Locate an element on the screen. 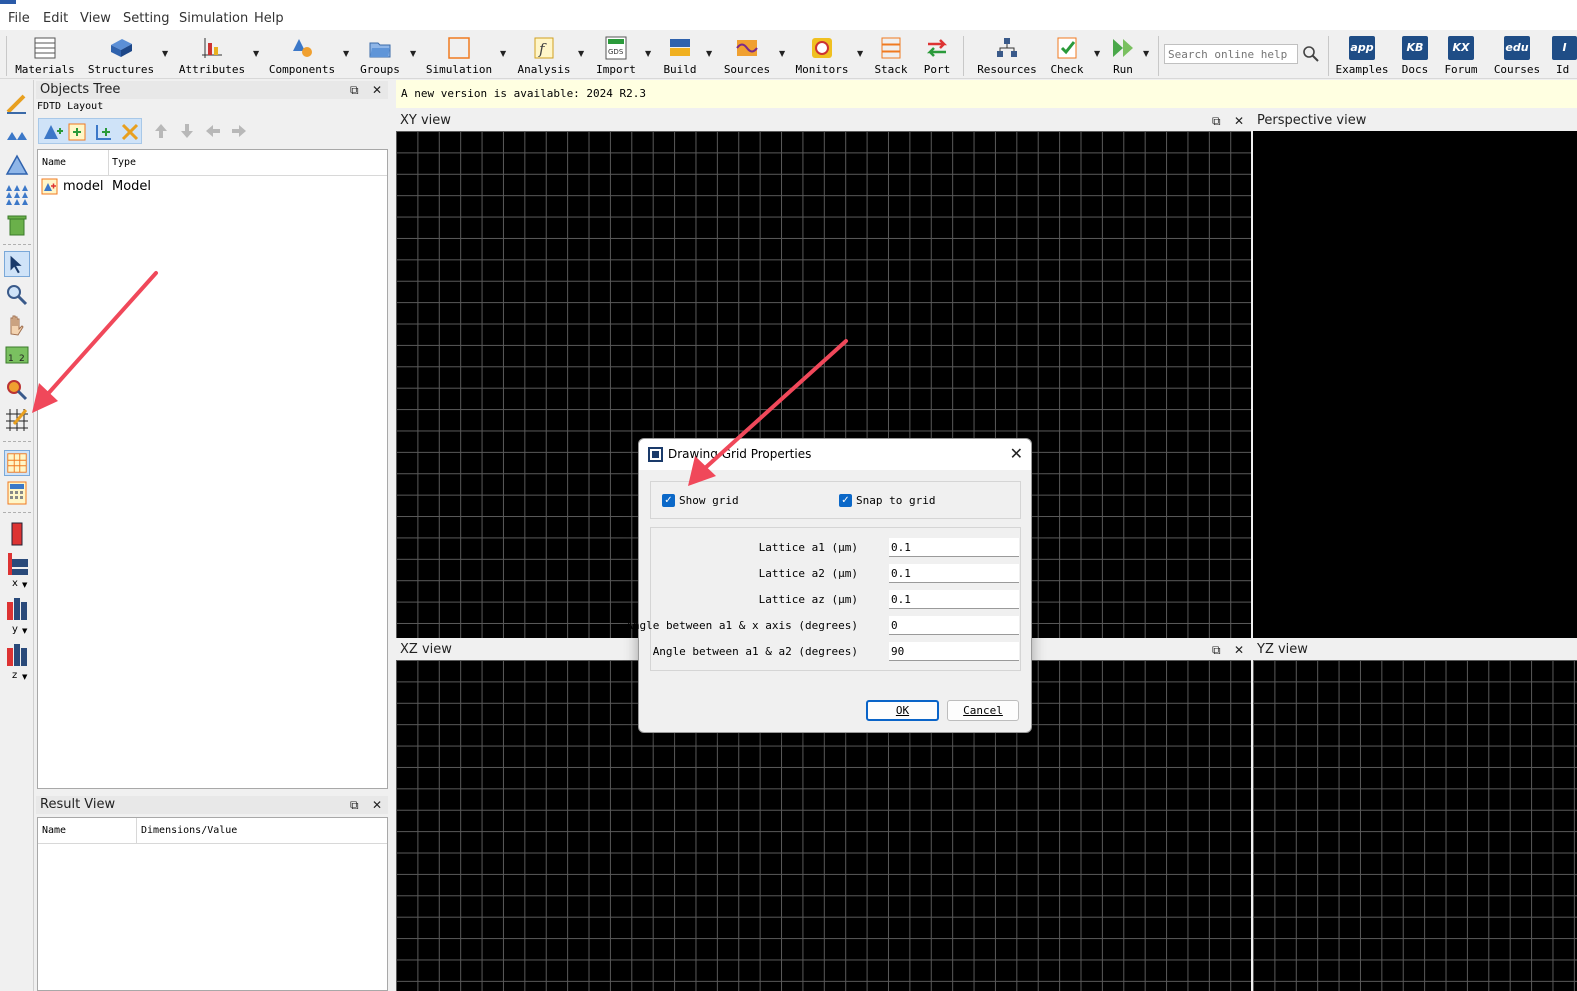 Image resolution: width=1577 pixels, height=991 pixels. lattice-a1-input is located at coordinates (954, 547).